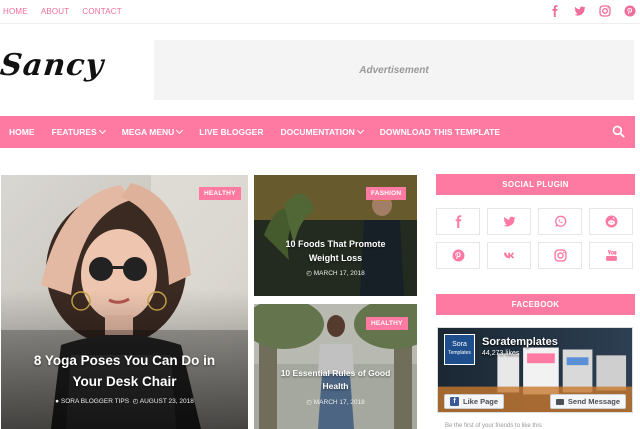  I want to click on facebook-heading: FACEBOOK, so click(535, 304).